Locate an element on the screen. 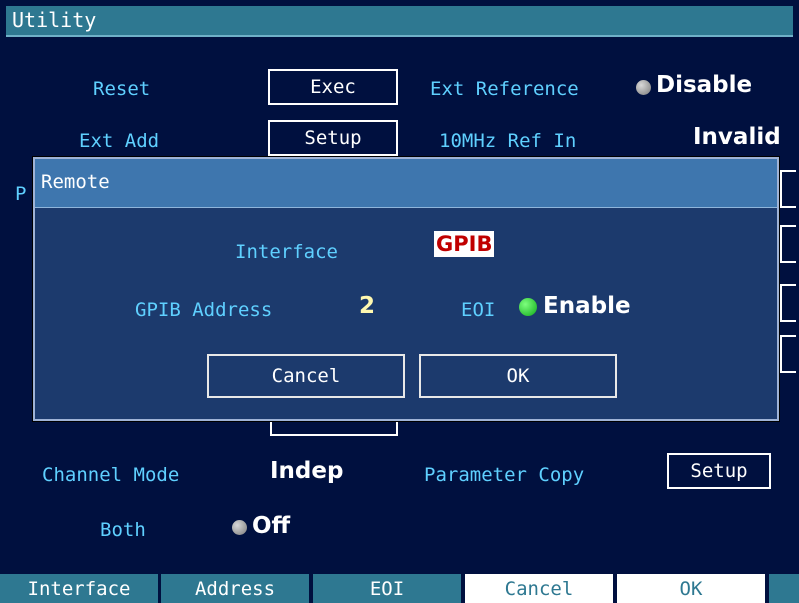 This screenshot has height=603, width=799. interface-value: GPIB is located at coordinates (464, 244).